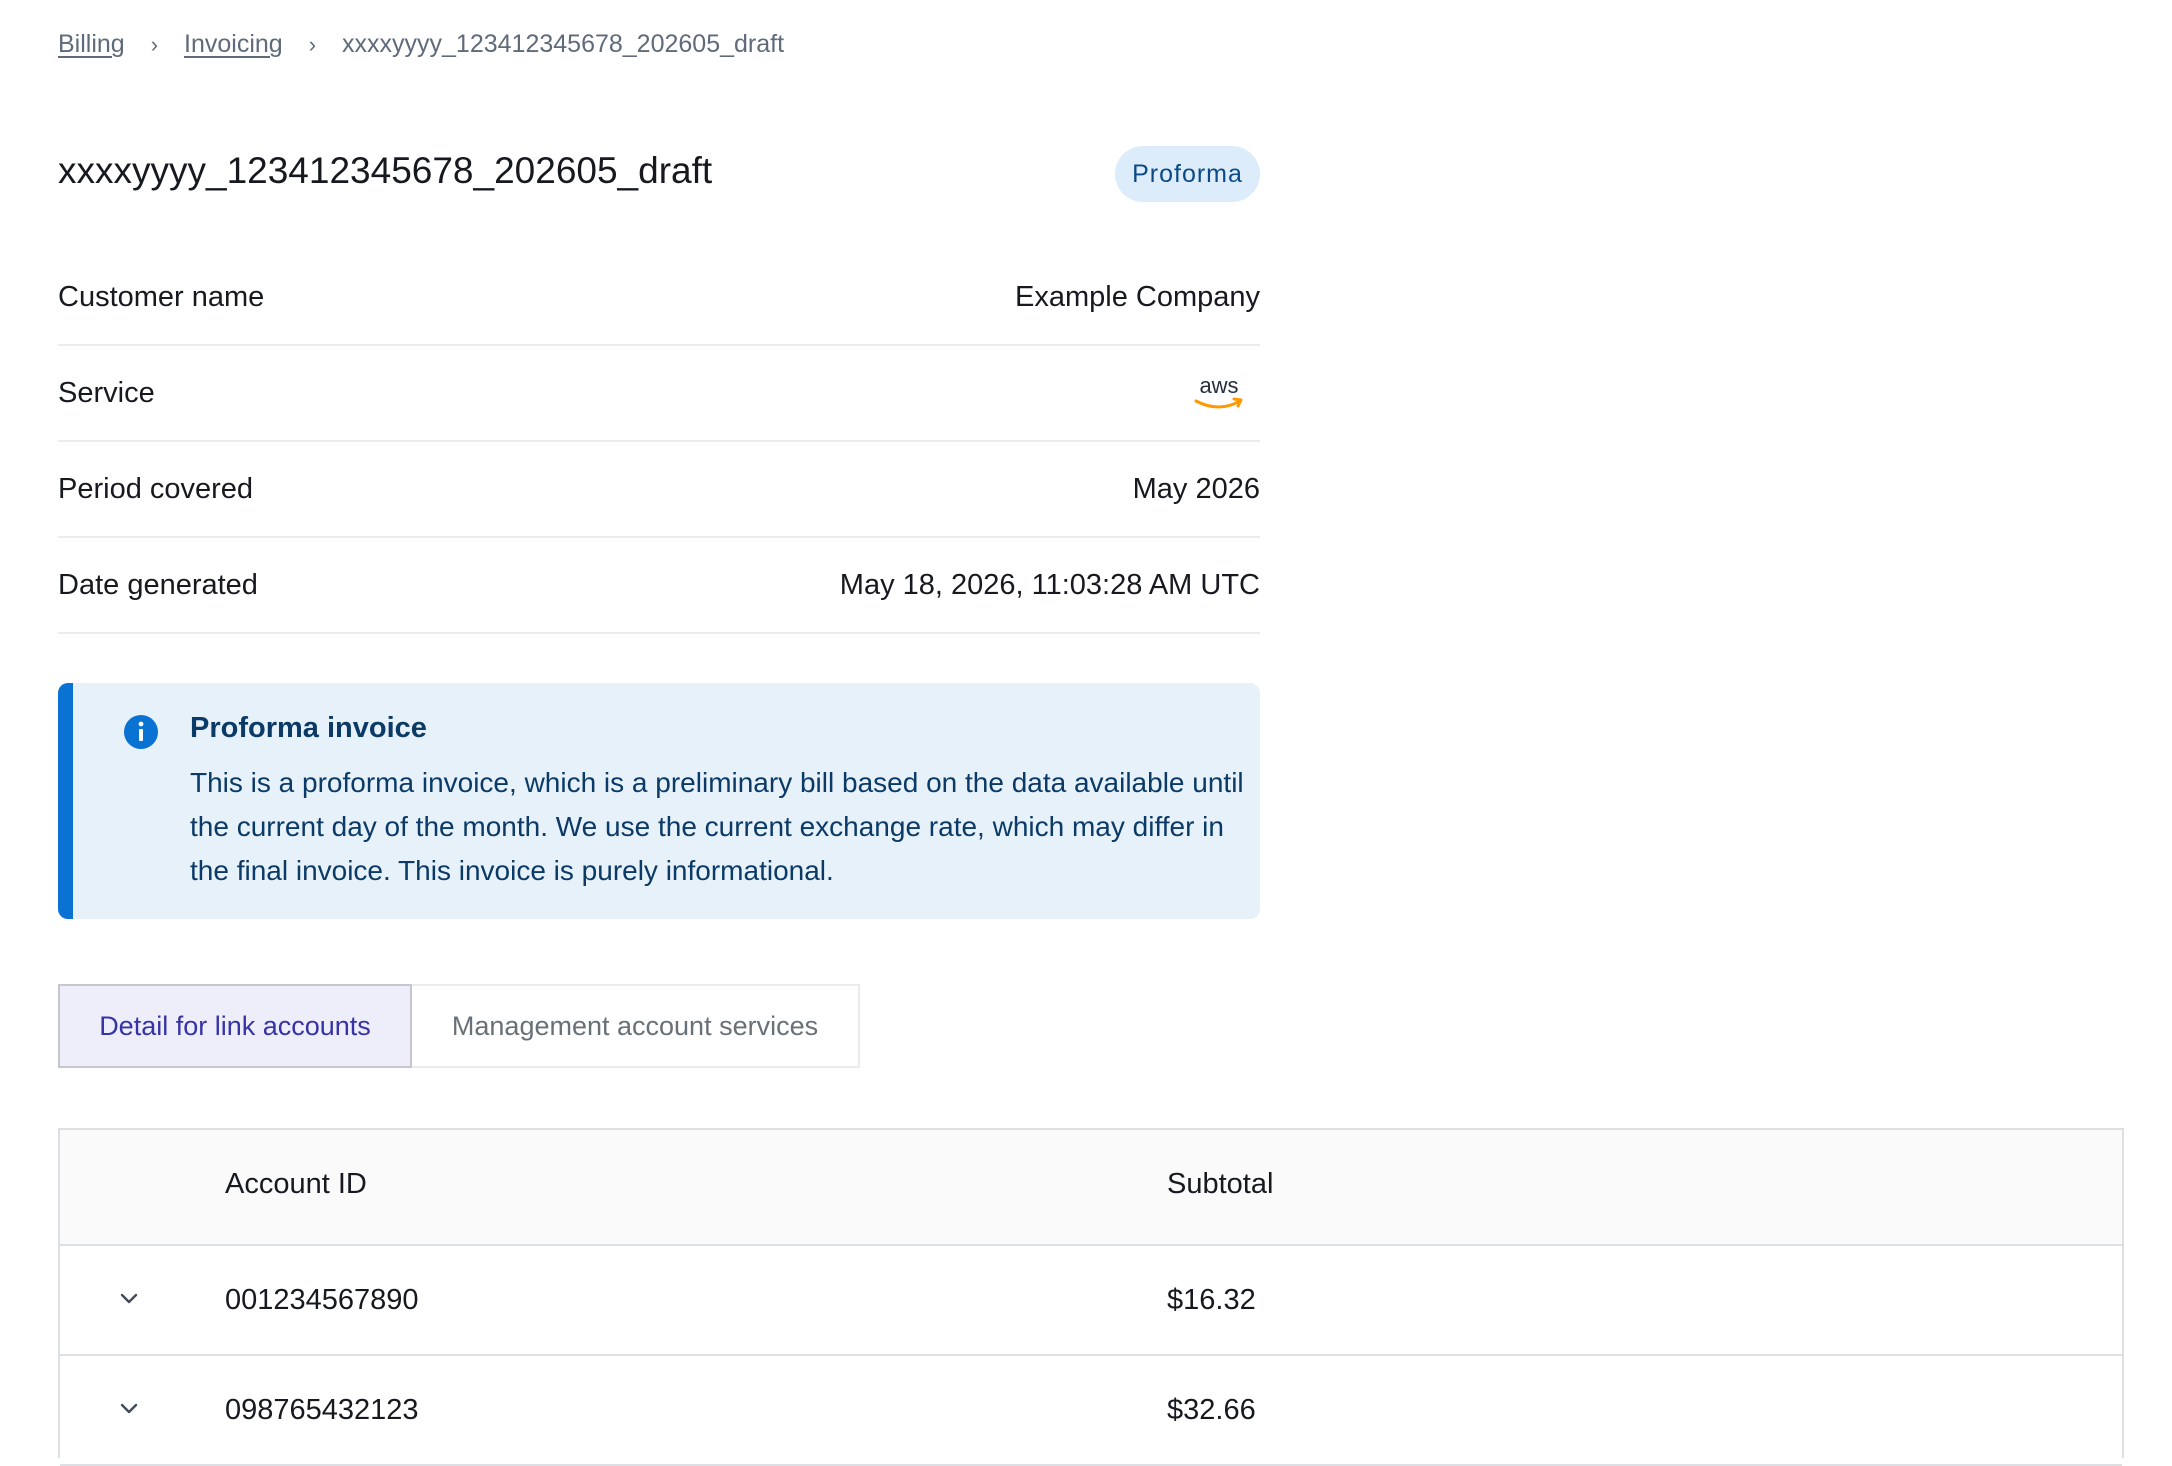  I want to click on service-row: Service aws, so click(659, 394).